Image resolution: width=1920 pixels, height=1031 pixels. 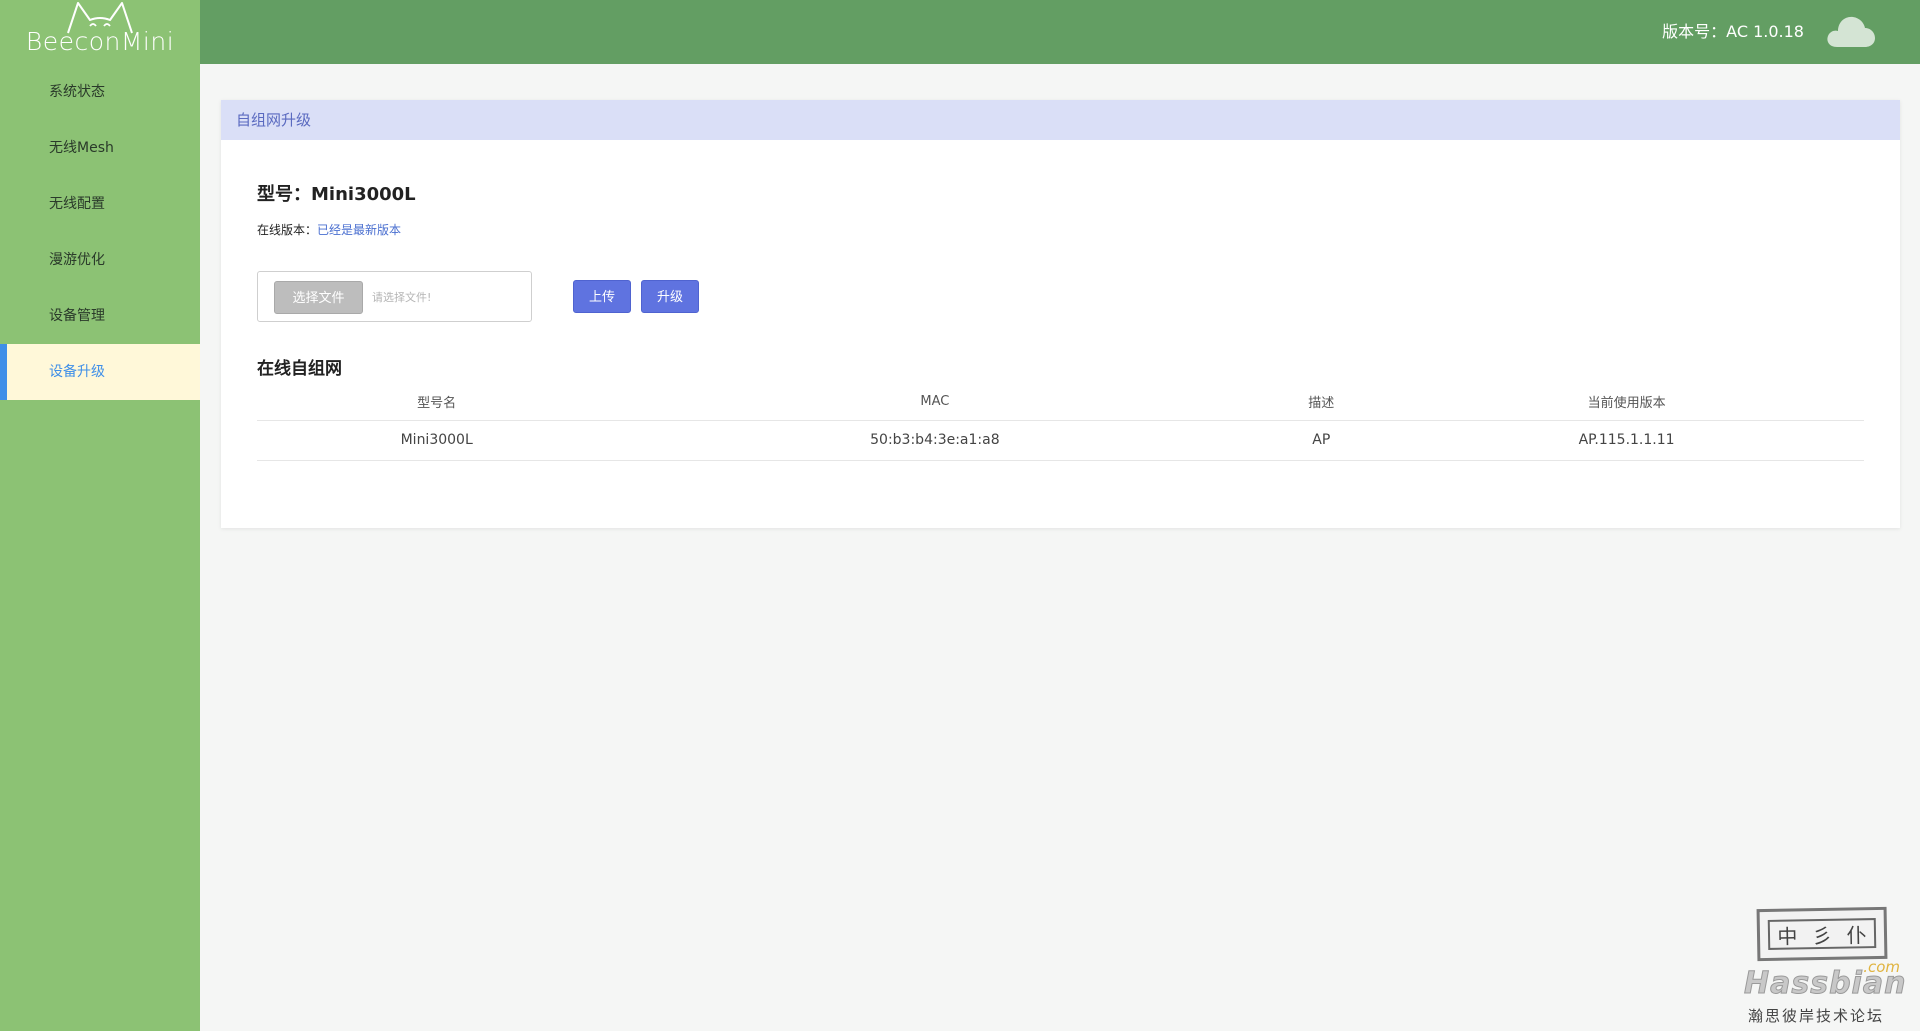 What do you see at coordinates (1851, 30) in the screenshot?
I see `cloud-icon` at bounding box center [1851, 30].